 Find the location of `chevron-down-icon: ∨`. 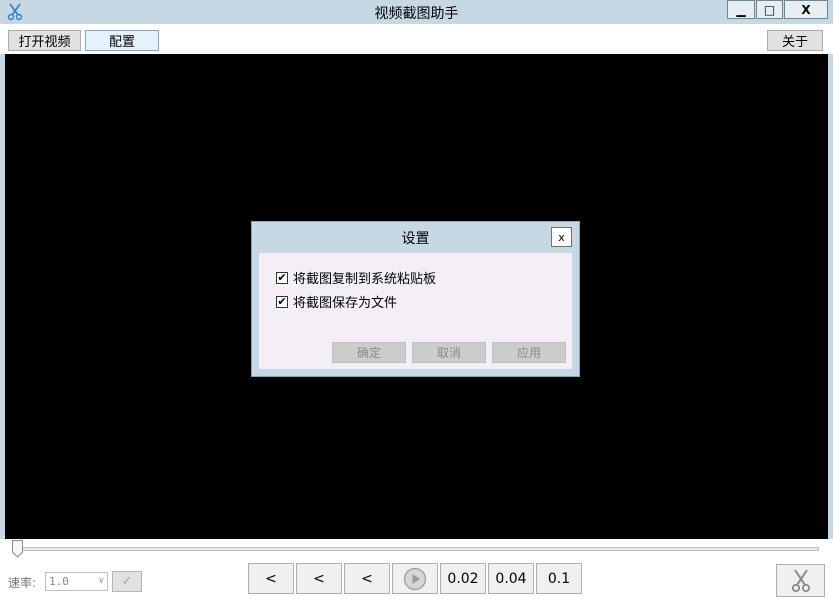

chevron-down-icon: ∨ is located at coordinates (101, 581).